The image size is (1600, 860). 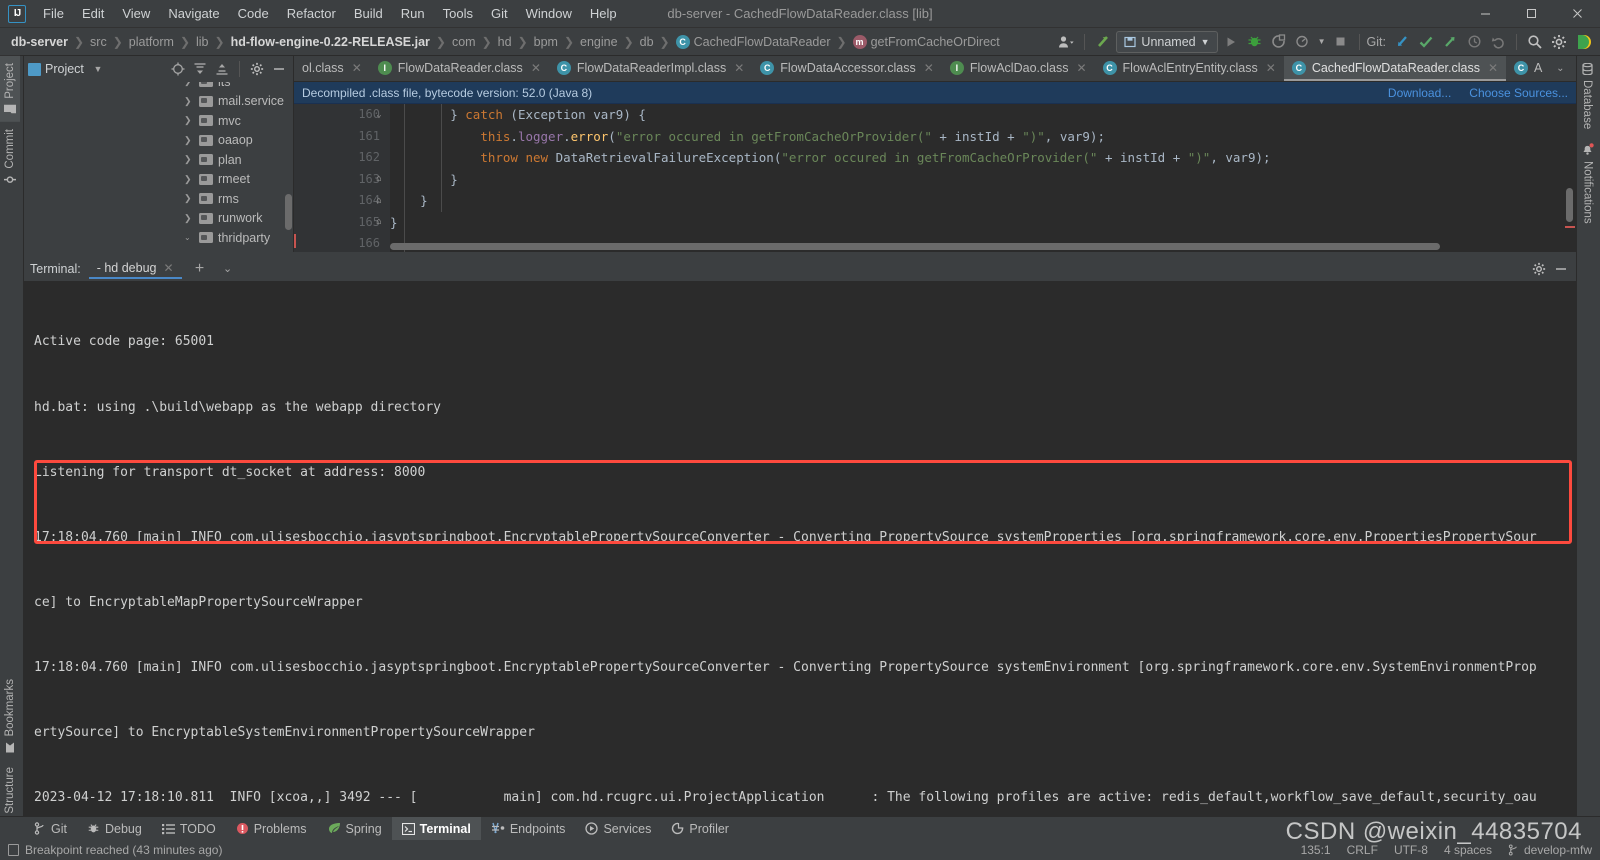 I want to click on menu-code: Code, so click(x=253, y=13).